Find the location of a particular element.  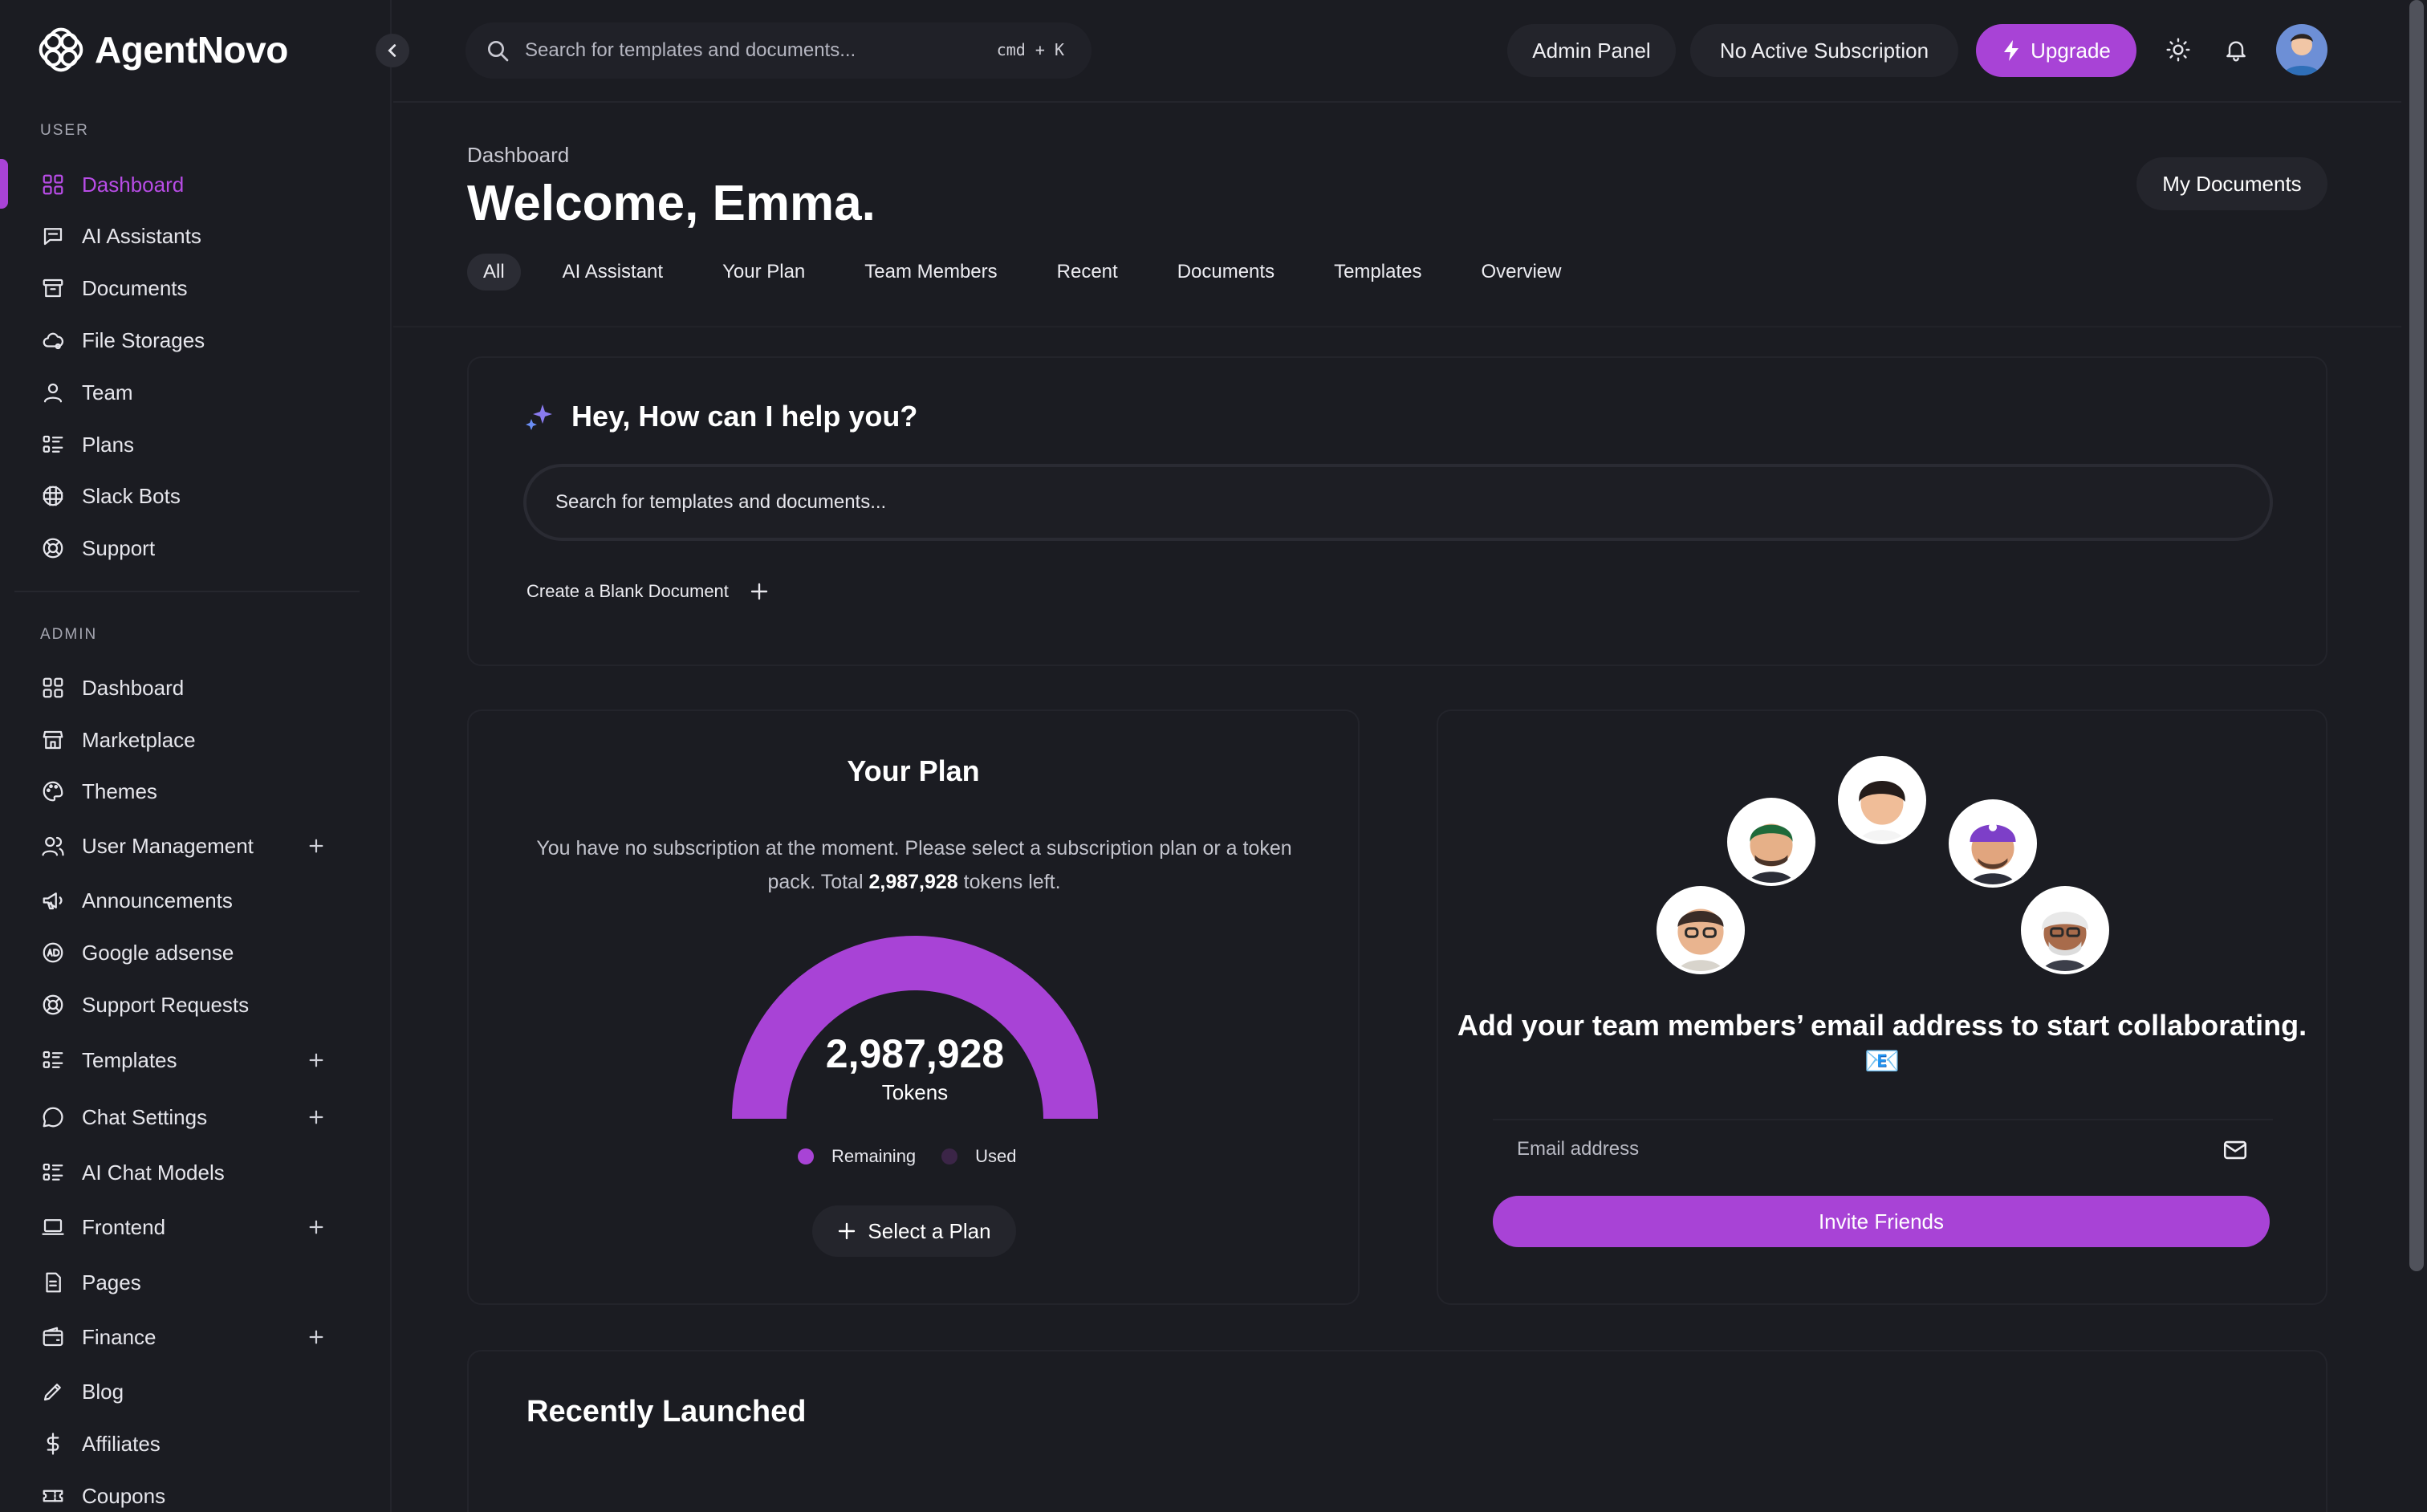

sidebar-item-user-team: Team is located at coordinates (184, 392).